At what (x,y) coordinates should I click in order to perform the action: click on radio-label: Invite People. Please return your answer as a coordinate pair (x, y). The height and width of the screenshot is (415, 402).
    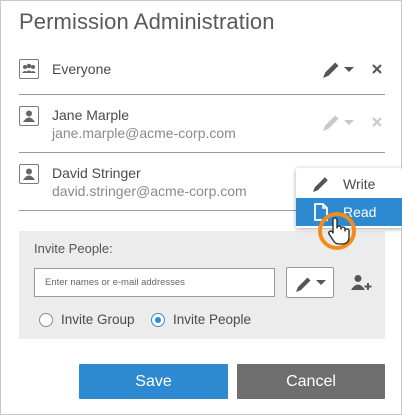
    Looking at the image, I should click on (212, 319).